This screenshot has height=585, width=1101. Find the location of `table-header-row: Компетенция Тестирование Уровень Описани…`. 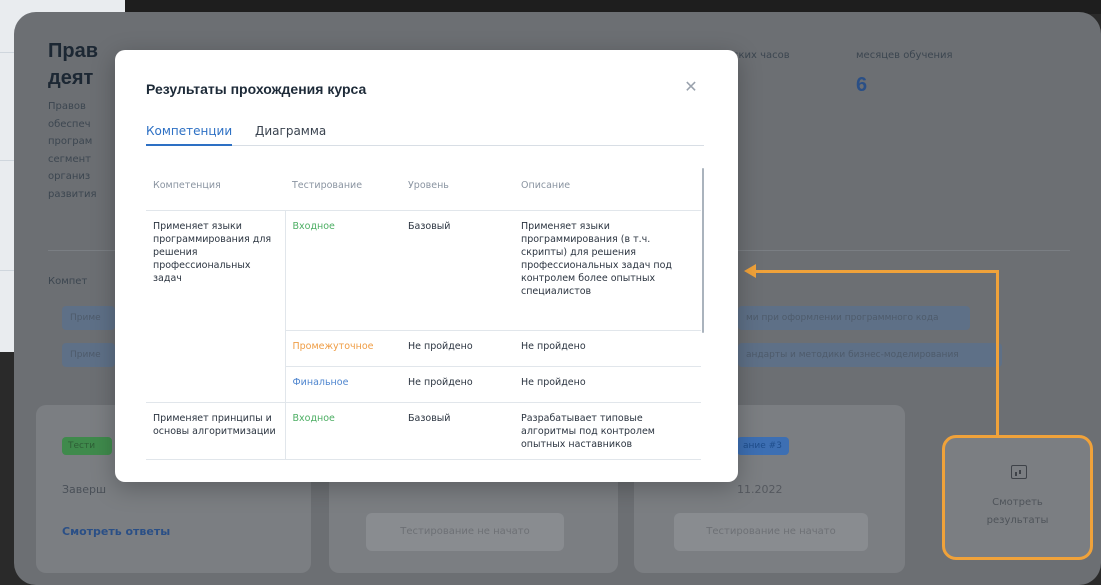

table-header-row: Компетенция Тестирование Уровень Описани… is located at coordinates (423, 190).